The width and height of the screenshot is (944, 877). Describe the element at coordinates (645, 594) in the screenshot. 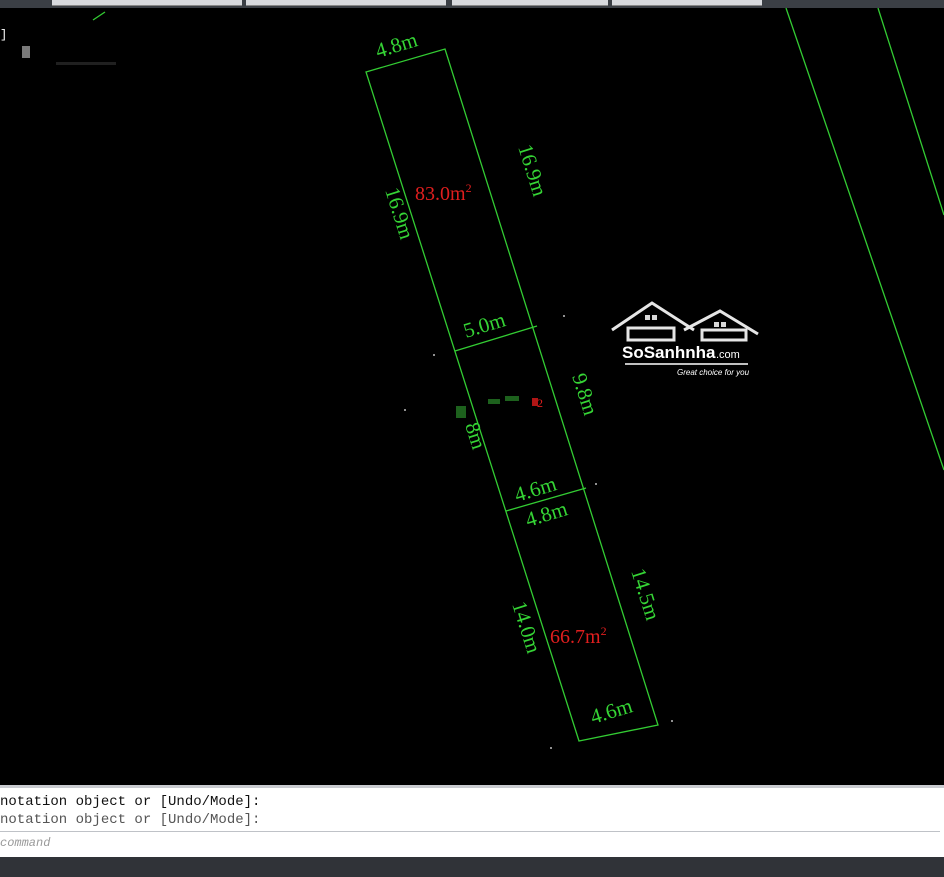

I see `dim-right-lower: 14.5m` at that location.